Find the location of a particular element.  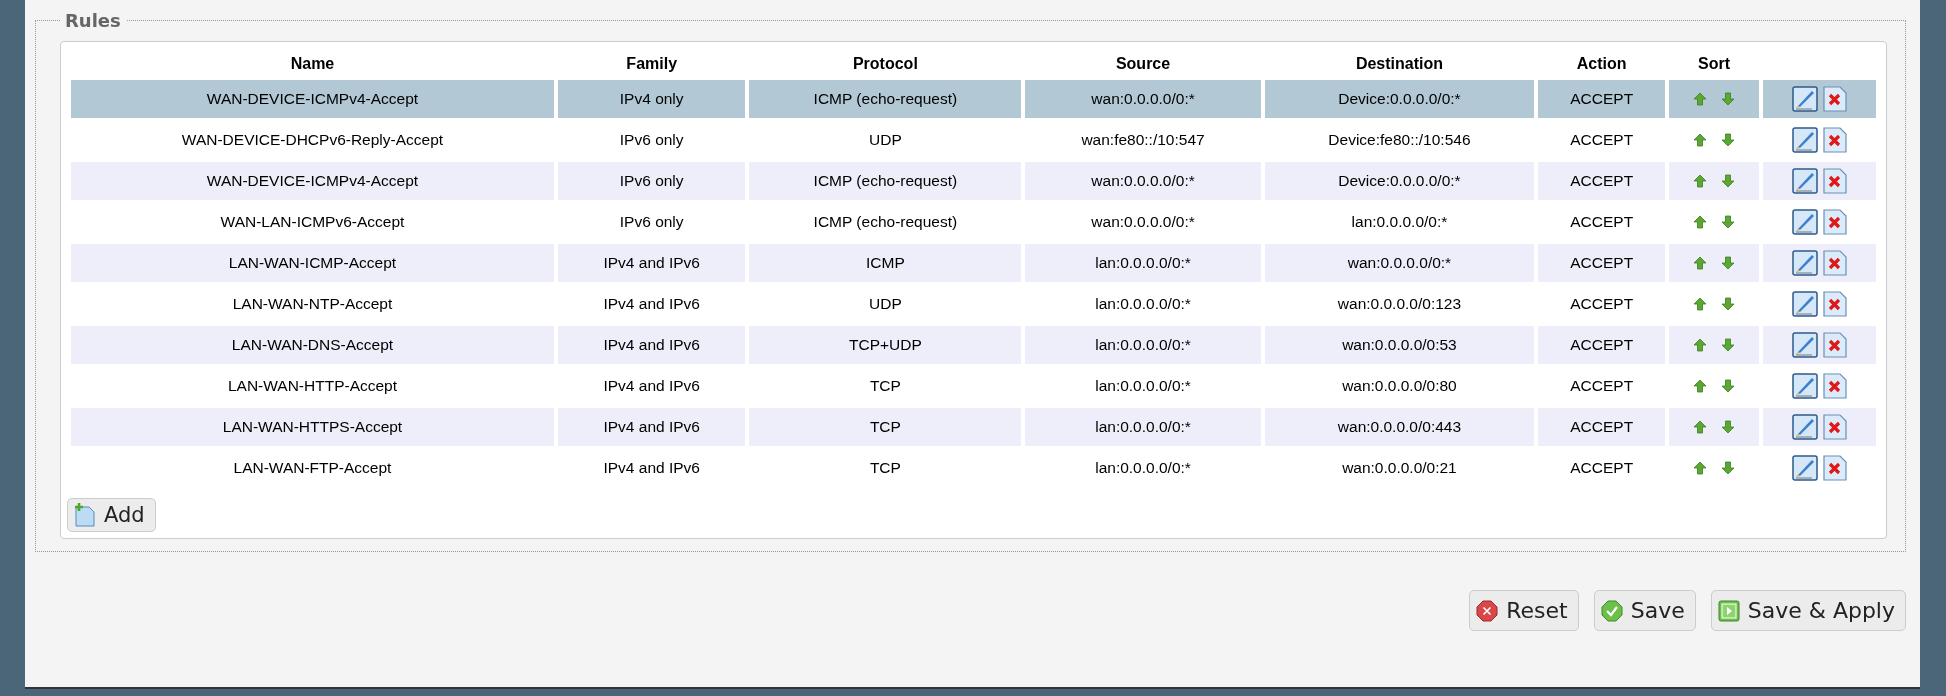

apply-button: Save & Apply is located at coordinates (1808, 610).